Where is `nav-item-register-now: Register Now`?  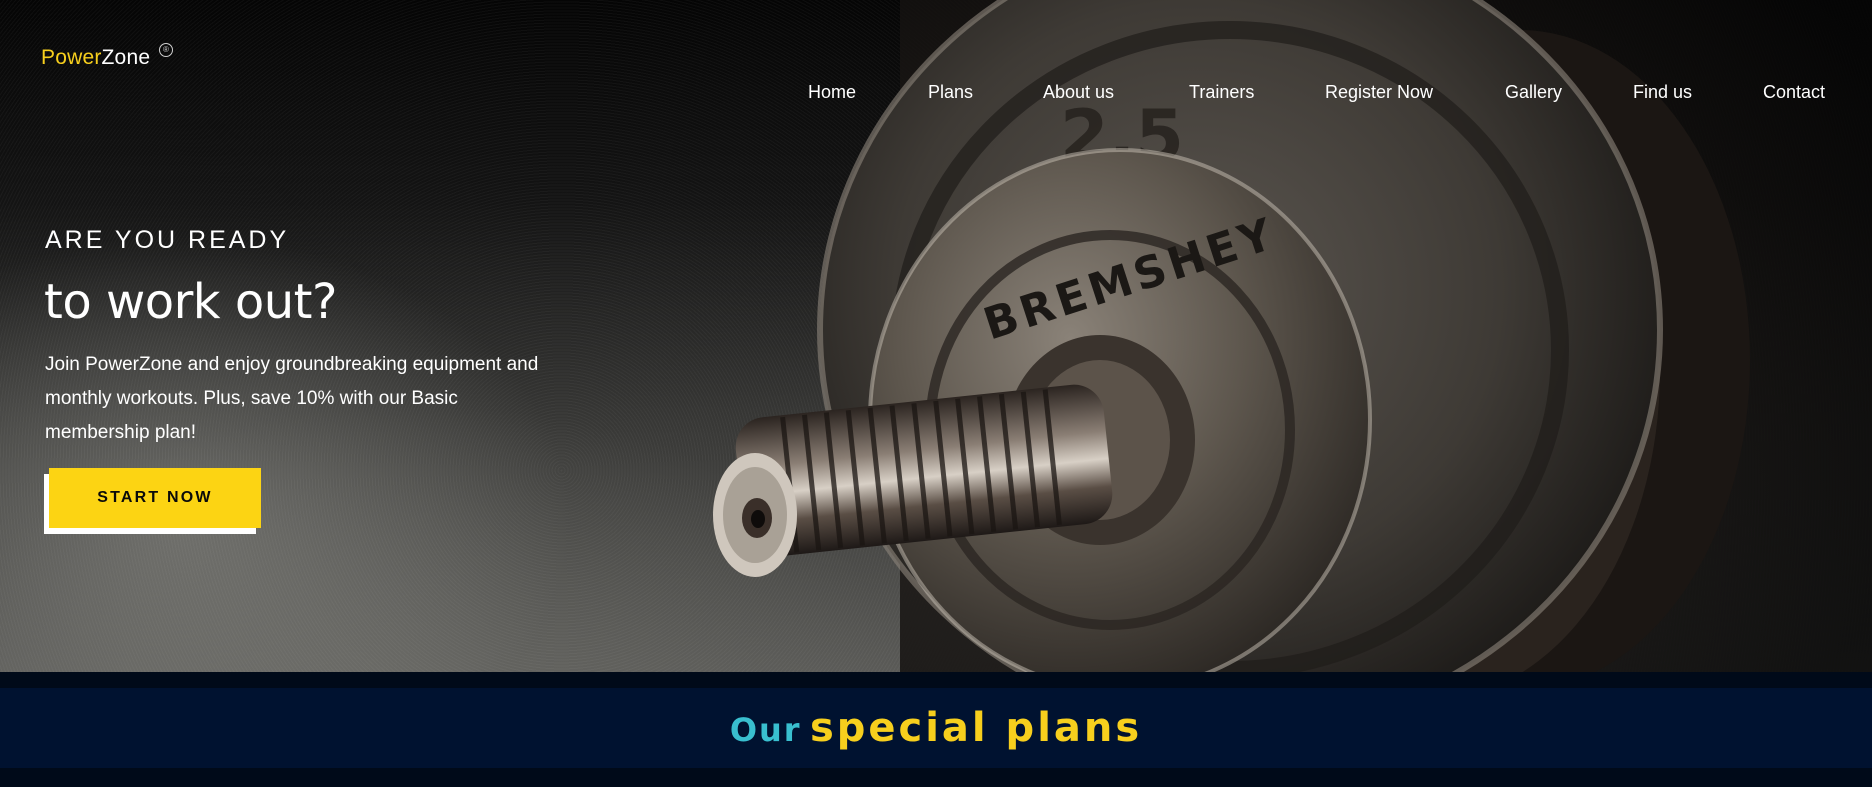
nav-item-register-now: Register Now is located at coordinates (1379, 92).